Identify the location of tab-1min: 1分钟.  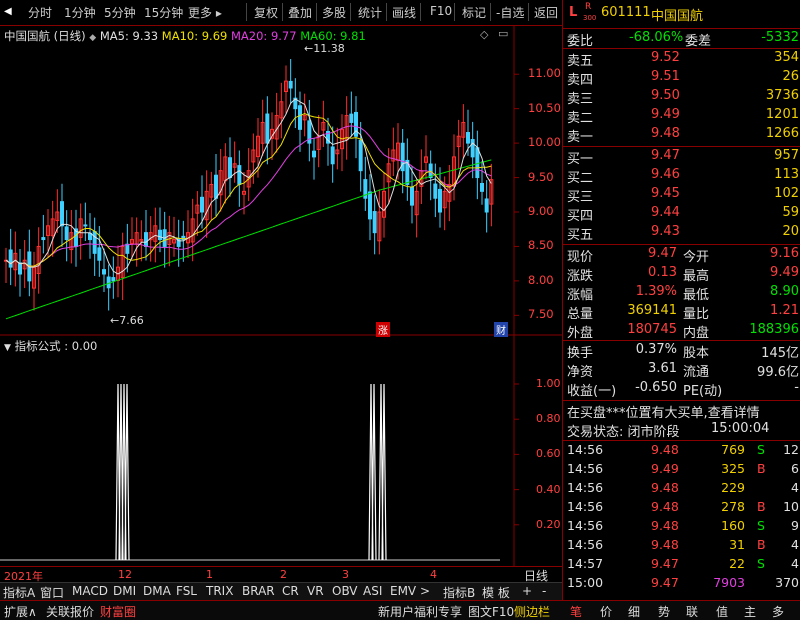
(80, 12).